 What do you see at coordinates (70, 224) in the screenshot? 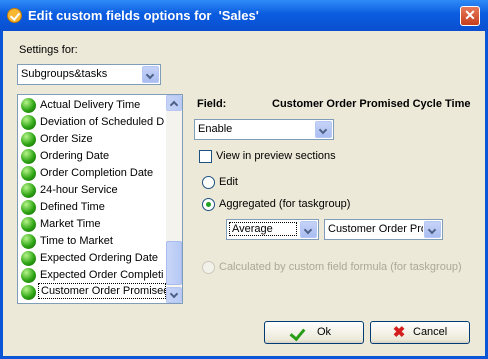
I see `list-item-label: Market Time` at bounding box center [70, 224].